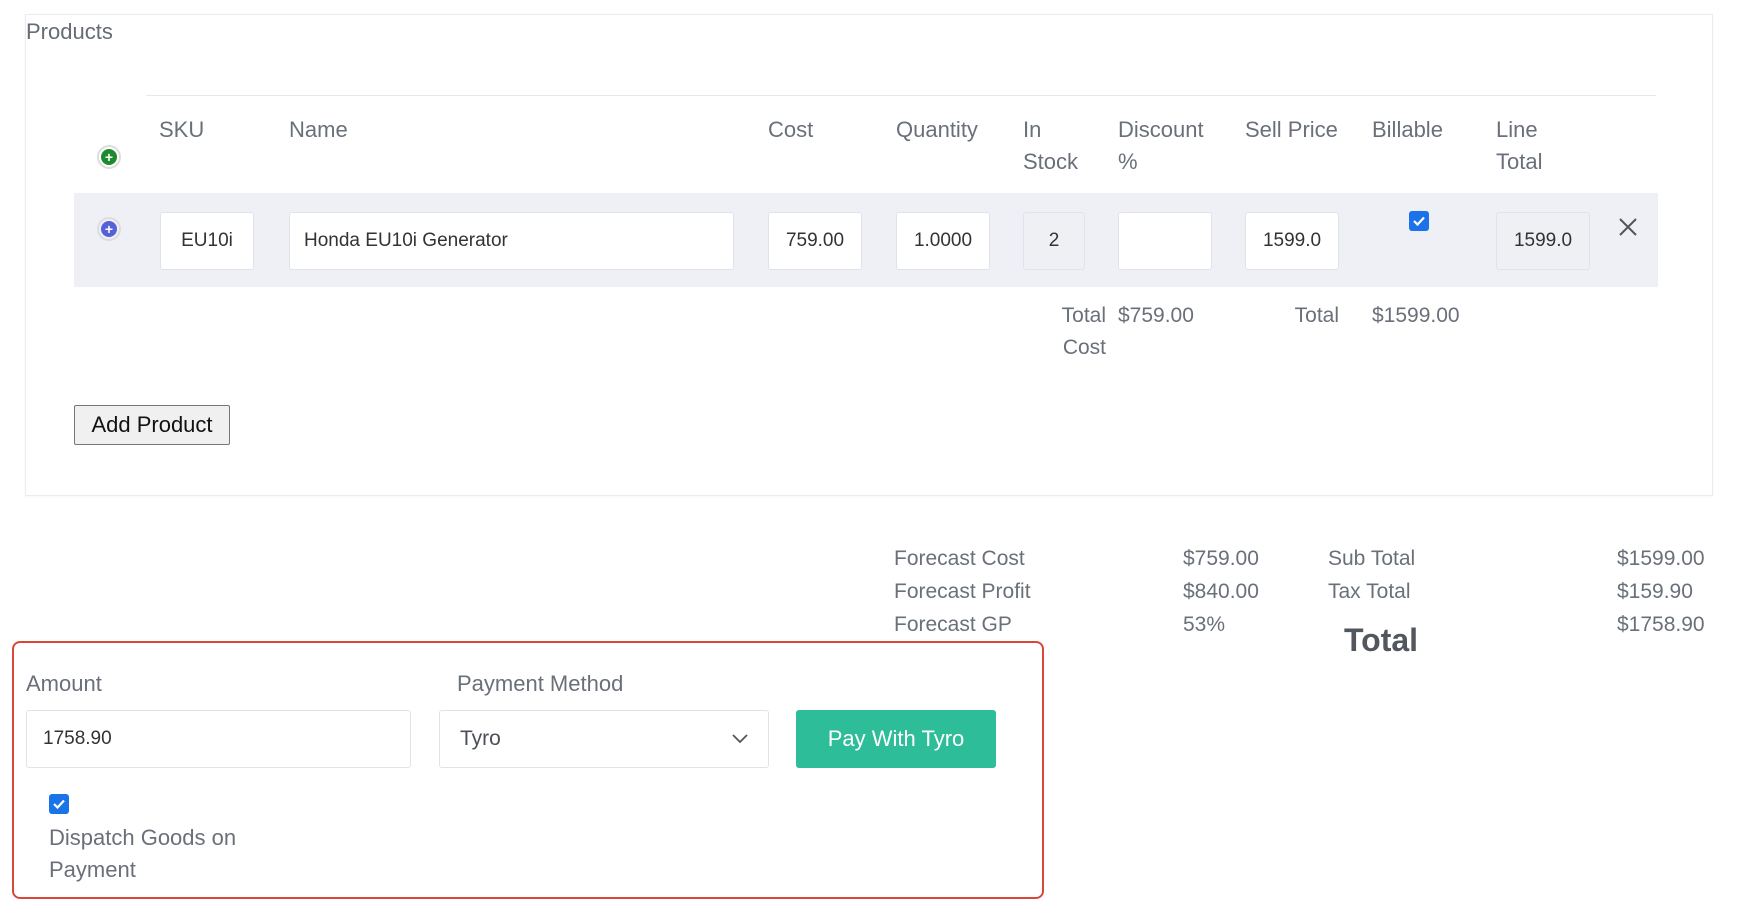  Describe the element at coordinates (943, 241) in the screenshot. I see `quantity-input: 1.0000` at that location.